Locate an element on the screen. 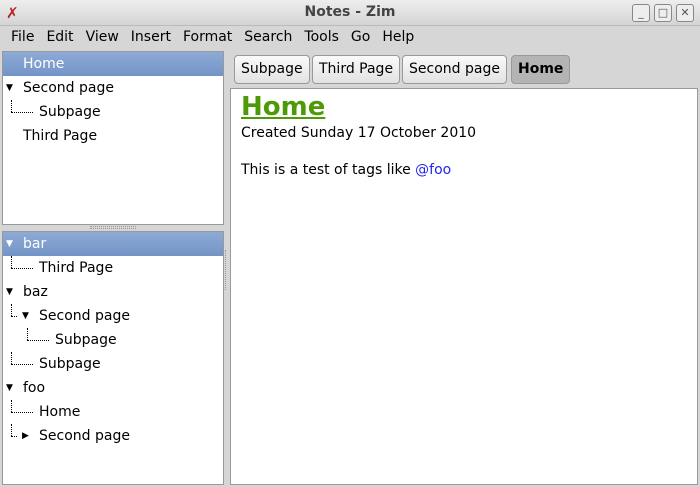 This screenshot has width=700, height=487. tree-item-label: bar is located at coordinates (35, 244).